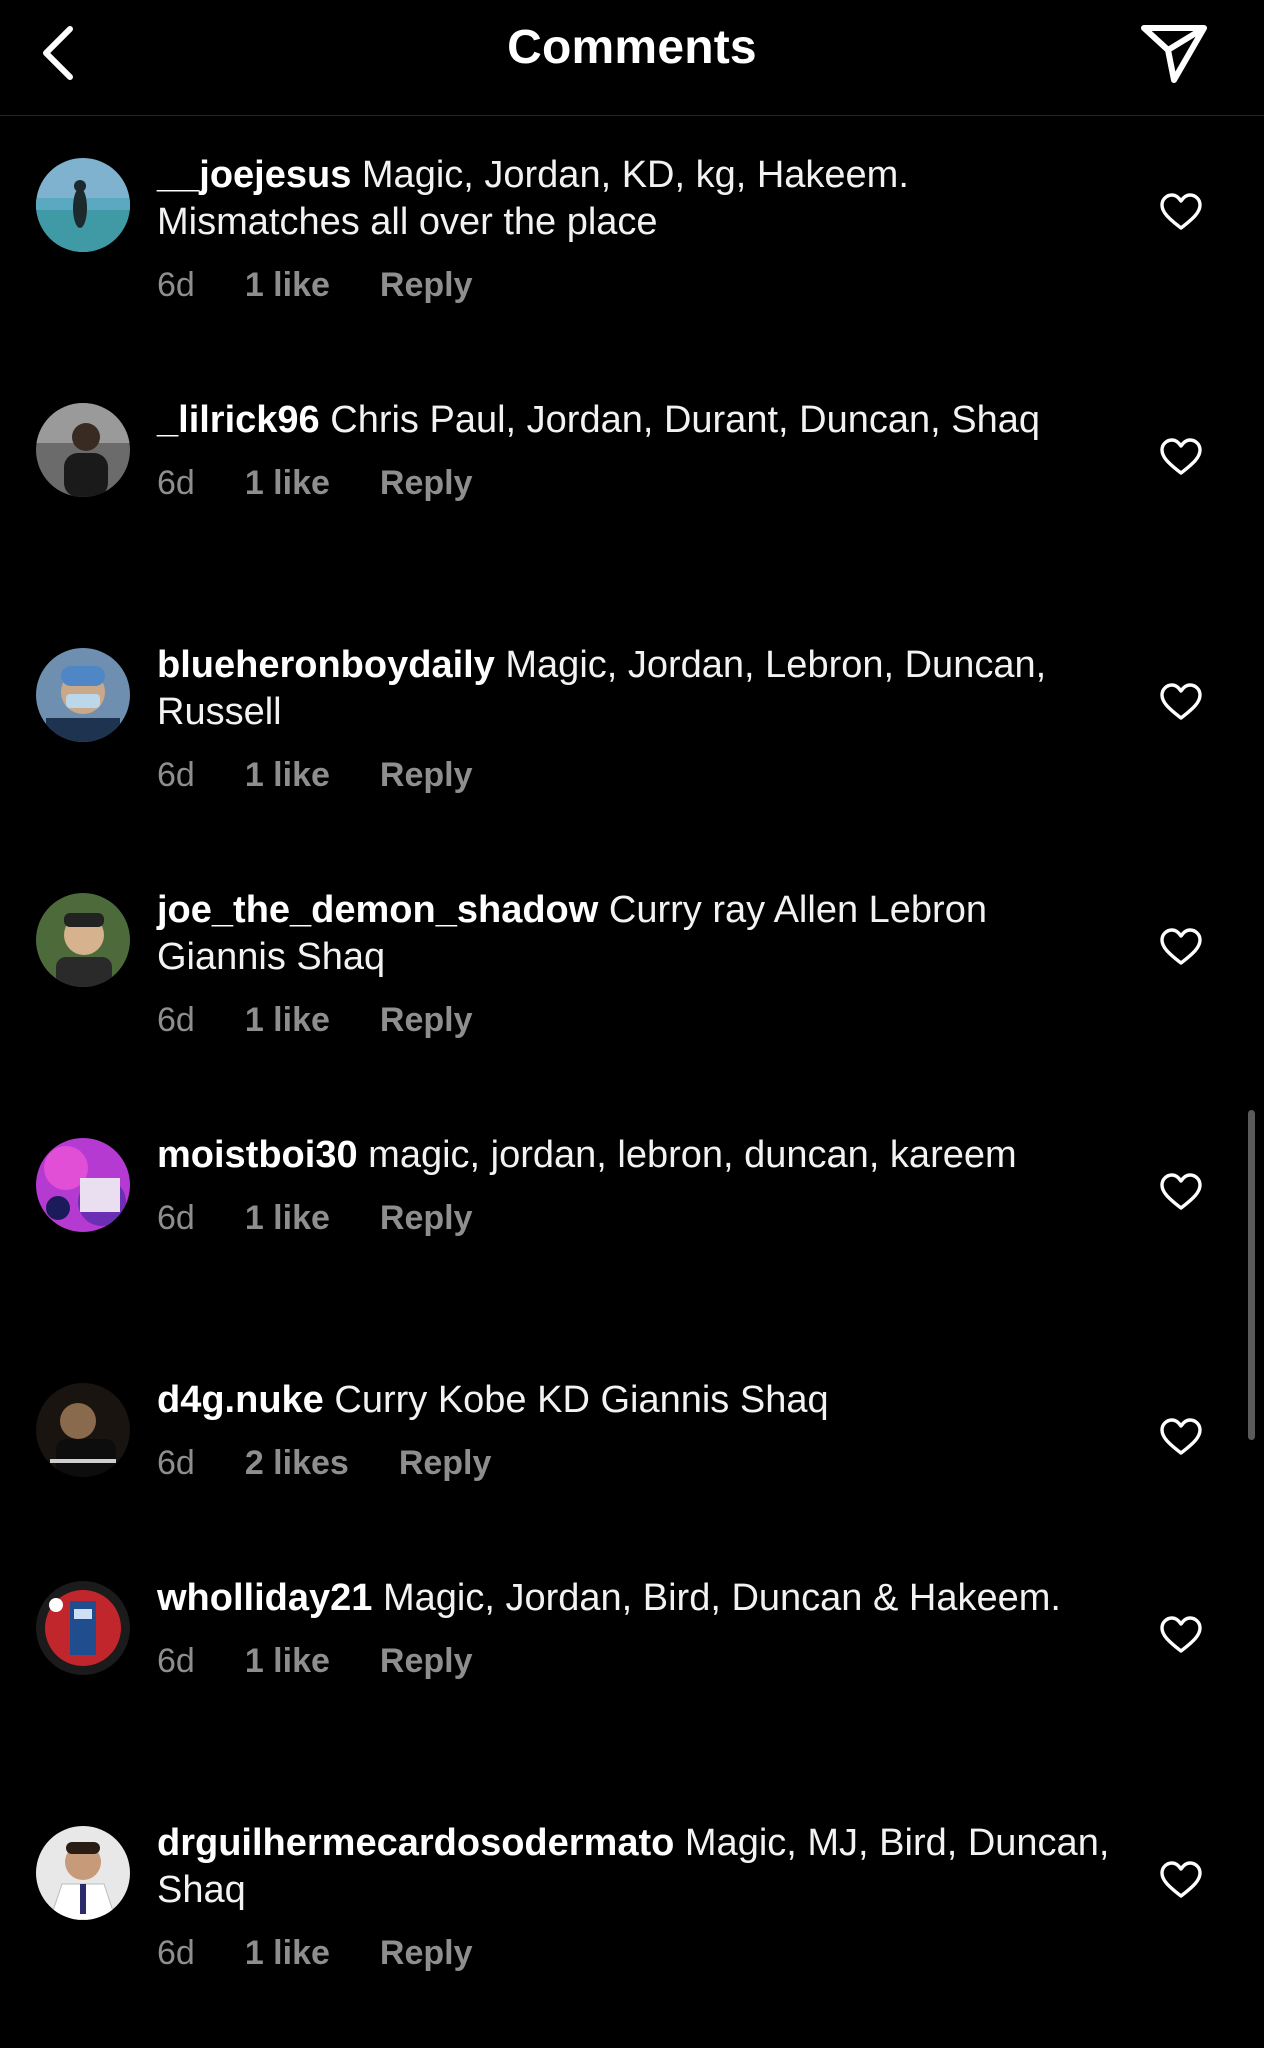 The image size is (1264, 2048). What do you see at coordinates (637, 1463) in the screenshot?
I see `comment-meta: 6d 2 likes Reply` at bounding box center [637, 1463].